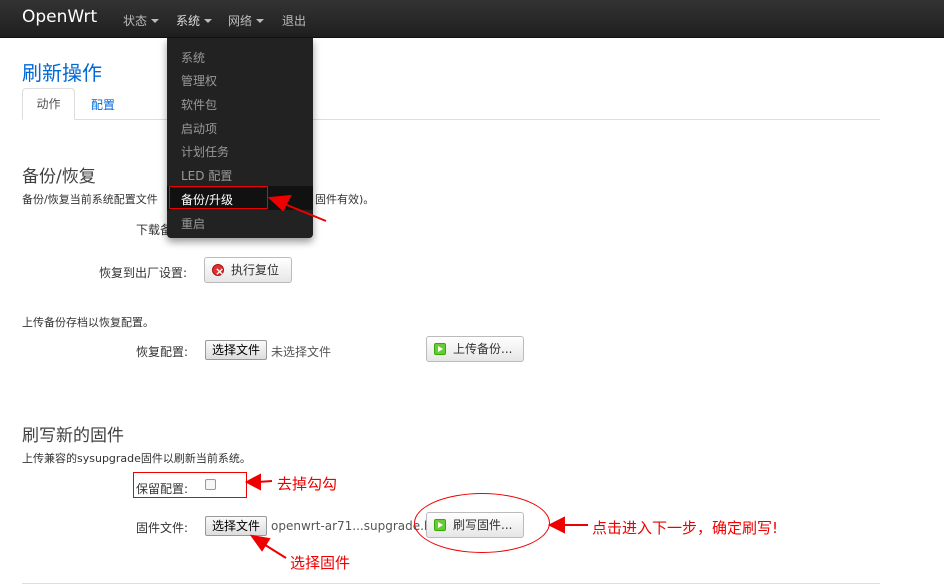  What do you see at coordinates (279, 203) in the screenshot?
I see `arrow-head-backup-menu` at bounding box center [279, 203].